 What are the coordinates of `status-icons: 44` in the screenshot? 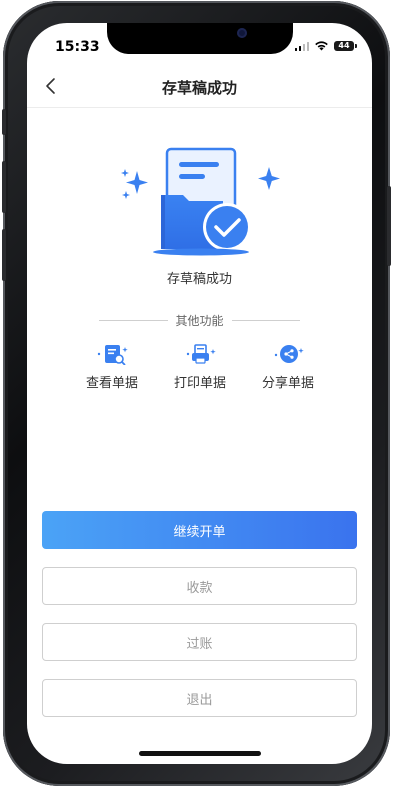 It's located at (325, 45).